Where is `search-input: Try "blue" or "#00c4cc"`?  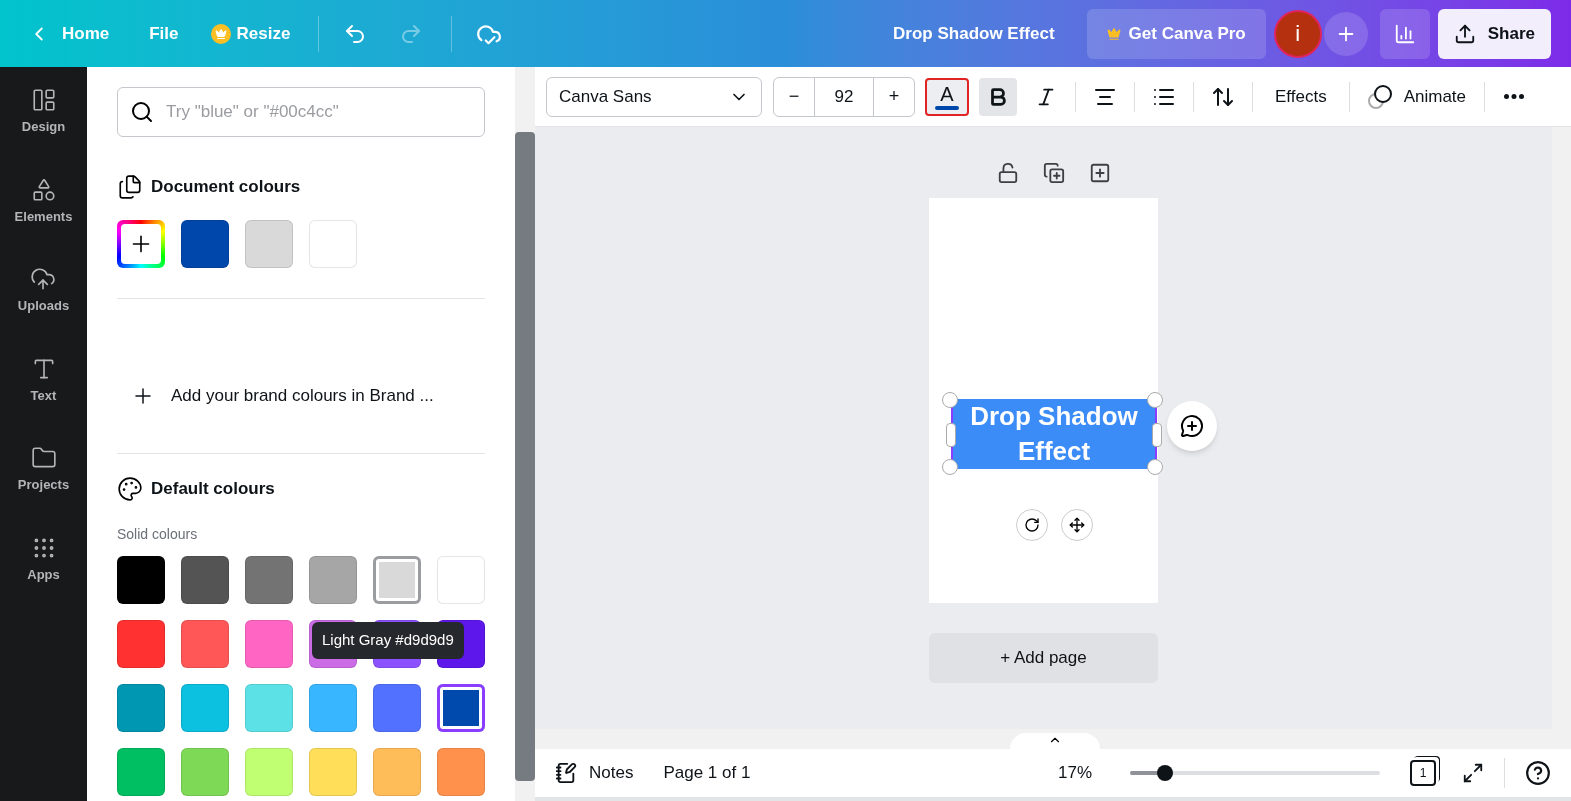 search-input: Try "blue" or "#00c4cc" is located at coordinates (319, 112).